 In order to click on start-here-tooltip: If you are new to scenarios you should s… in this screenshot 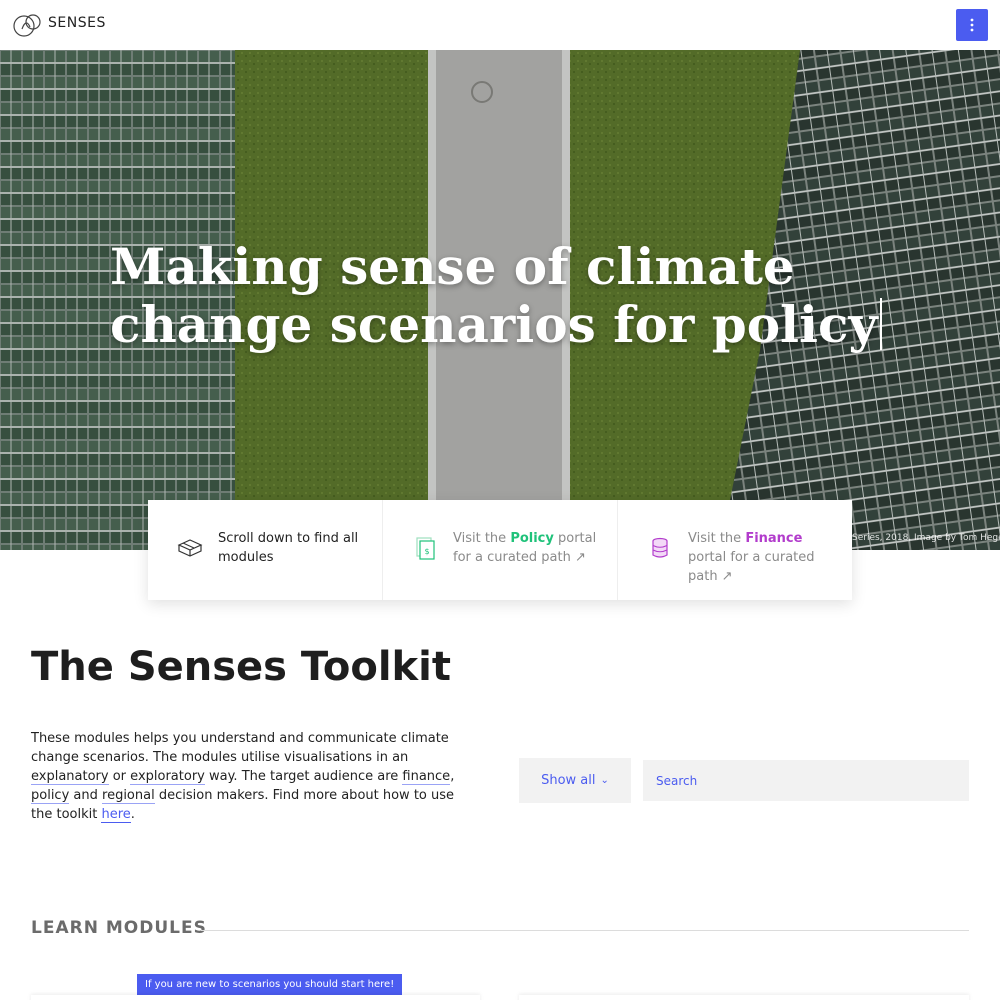, I will do `click(270, 985)`.